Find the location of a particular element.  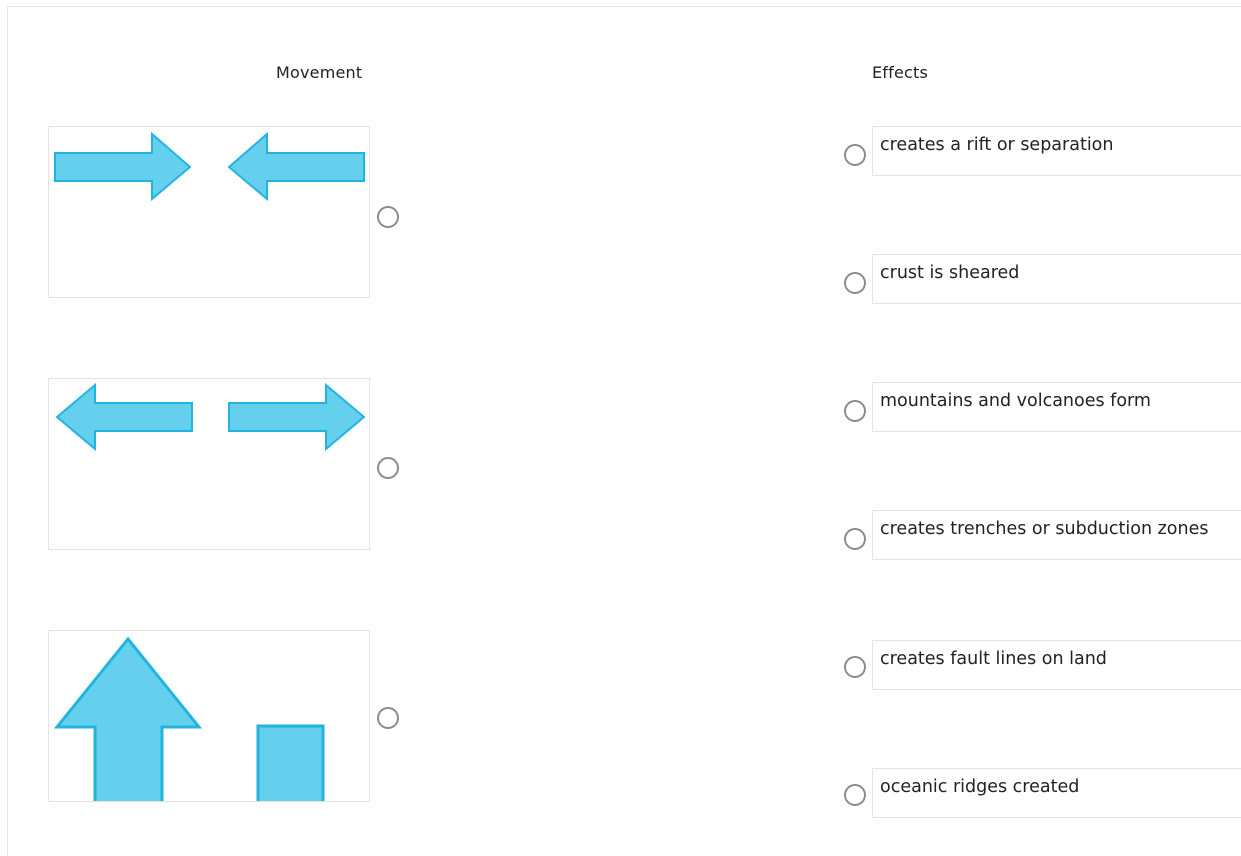

effect-item-4: creates trenches or subduction zones is located at coordinates (1056, 535).